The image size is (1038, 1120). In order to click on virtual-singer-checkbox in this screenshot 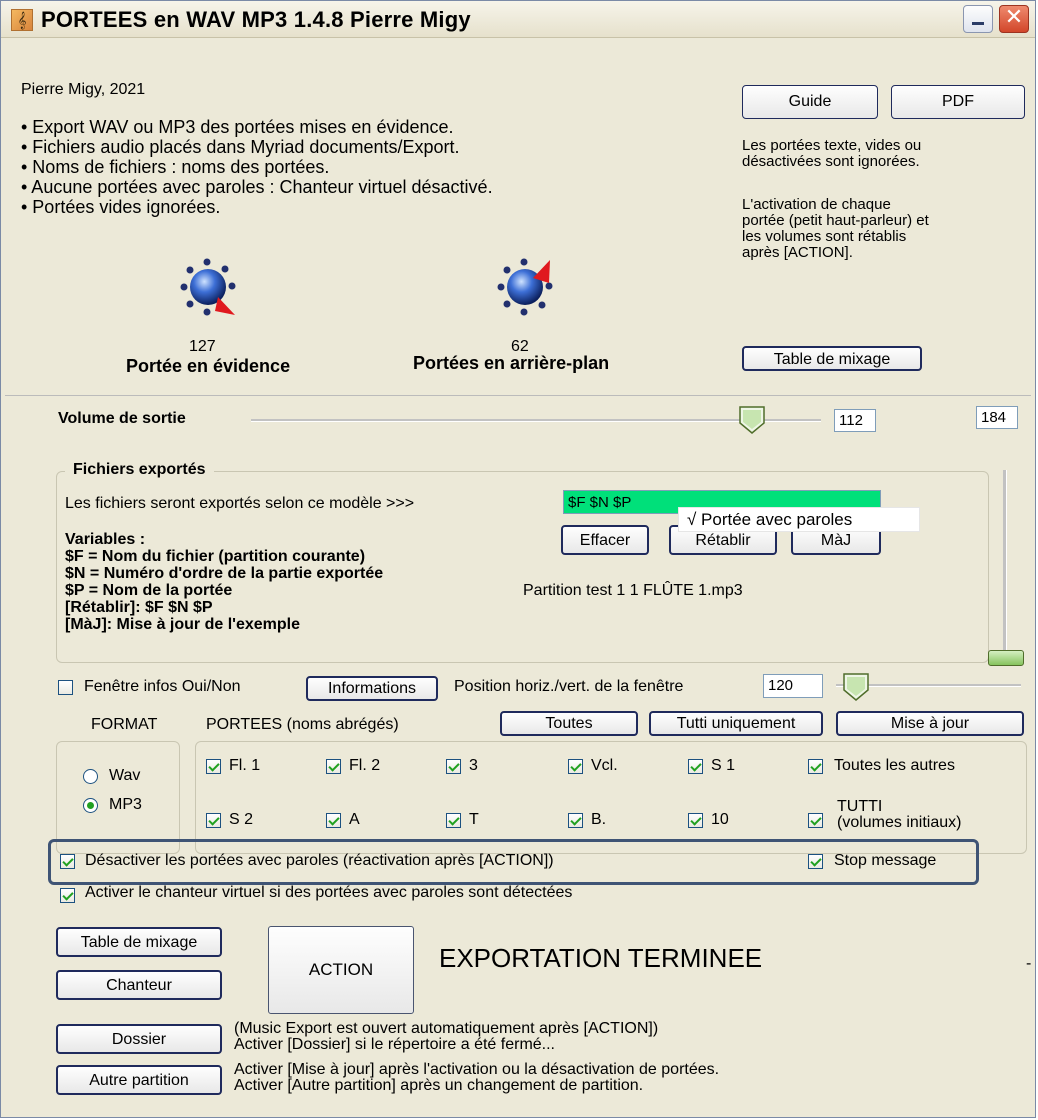, I will do `click(67, 895)`.